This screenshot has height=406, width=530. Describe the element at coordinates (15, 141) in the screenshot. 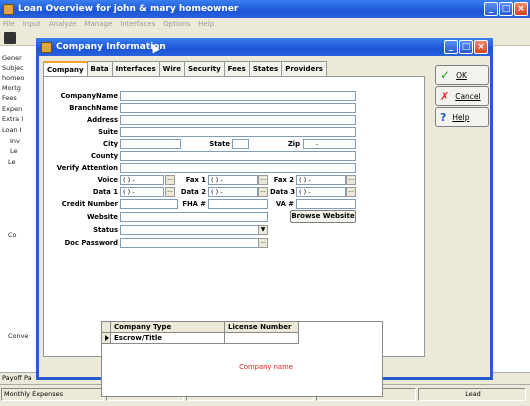

I see `tree-item: Inv` at that location.